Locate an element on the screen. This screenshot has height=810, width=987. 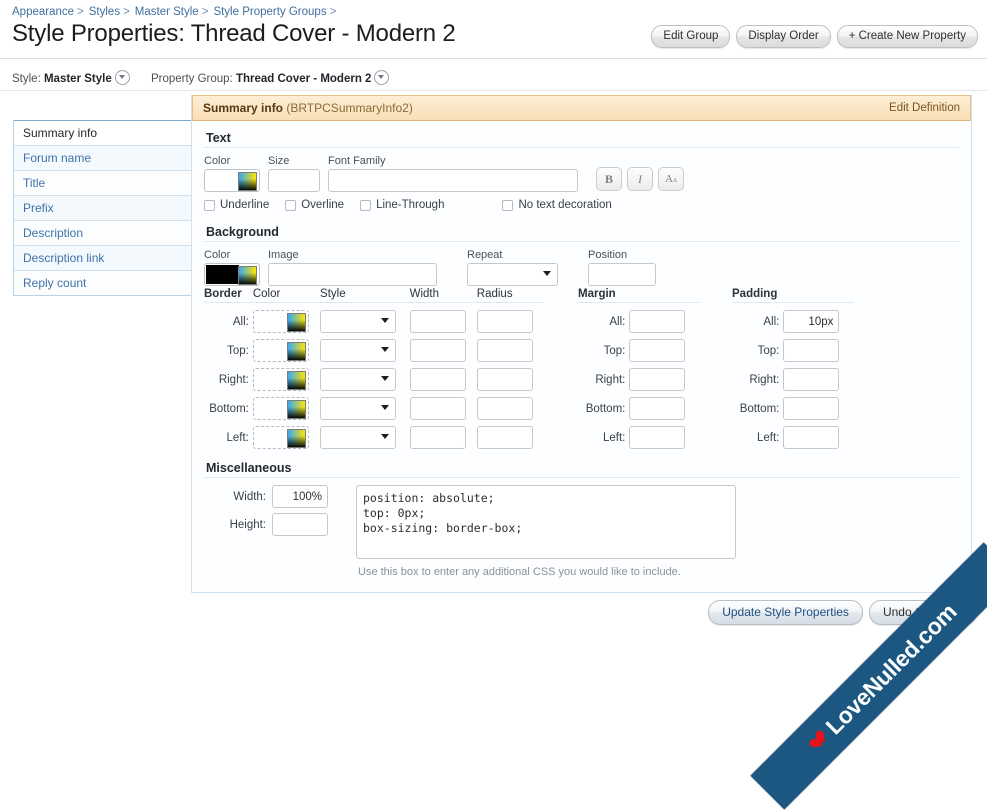
border-style-select-left is located at coordinates (358, 437).